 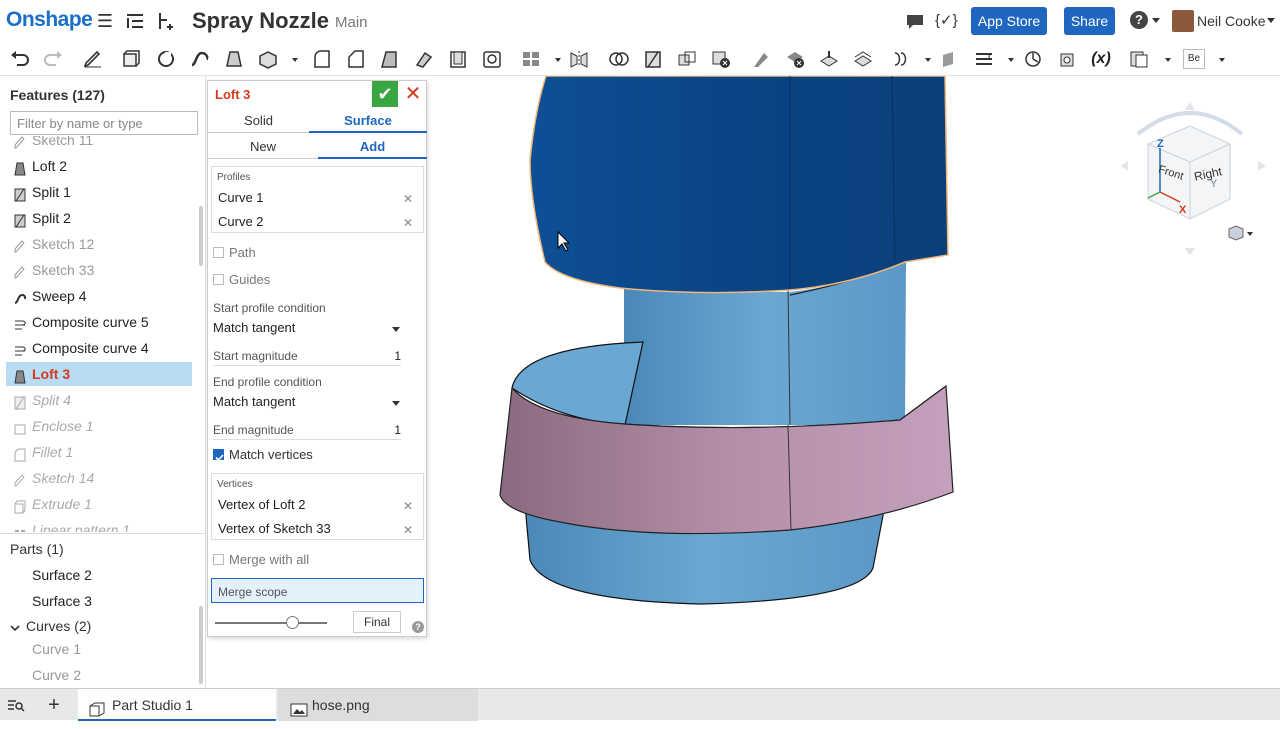 What do you see at coordinates (413, 94) in the screenshot?
I see `cancel-button: ✕` at bounding box center [413, 94].